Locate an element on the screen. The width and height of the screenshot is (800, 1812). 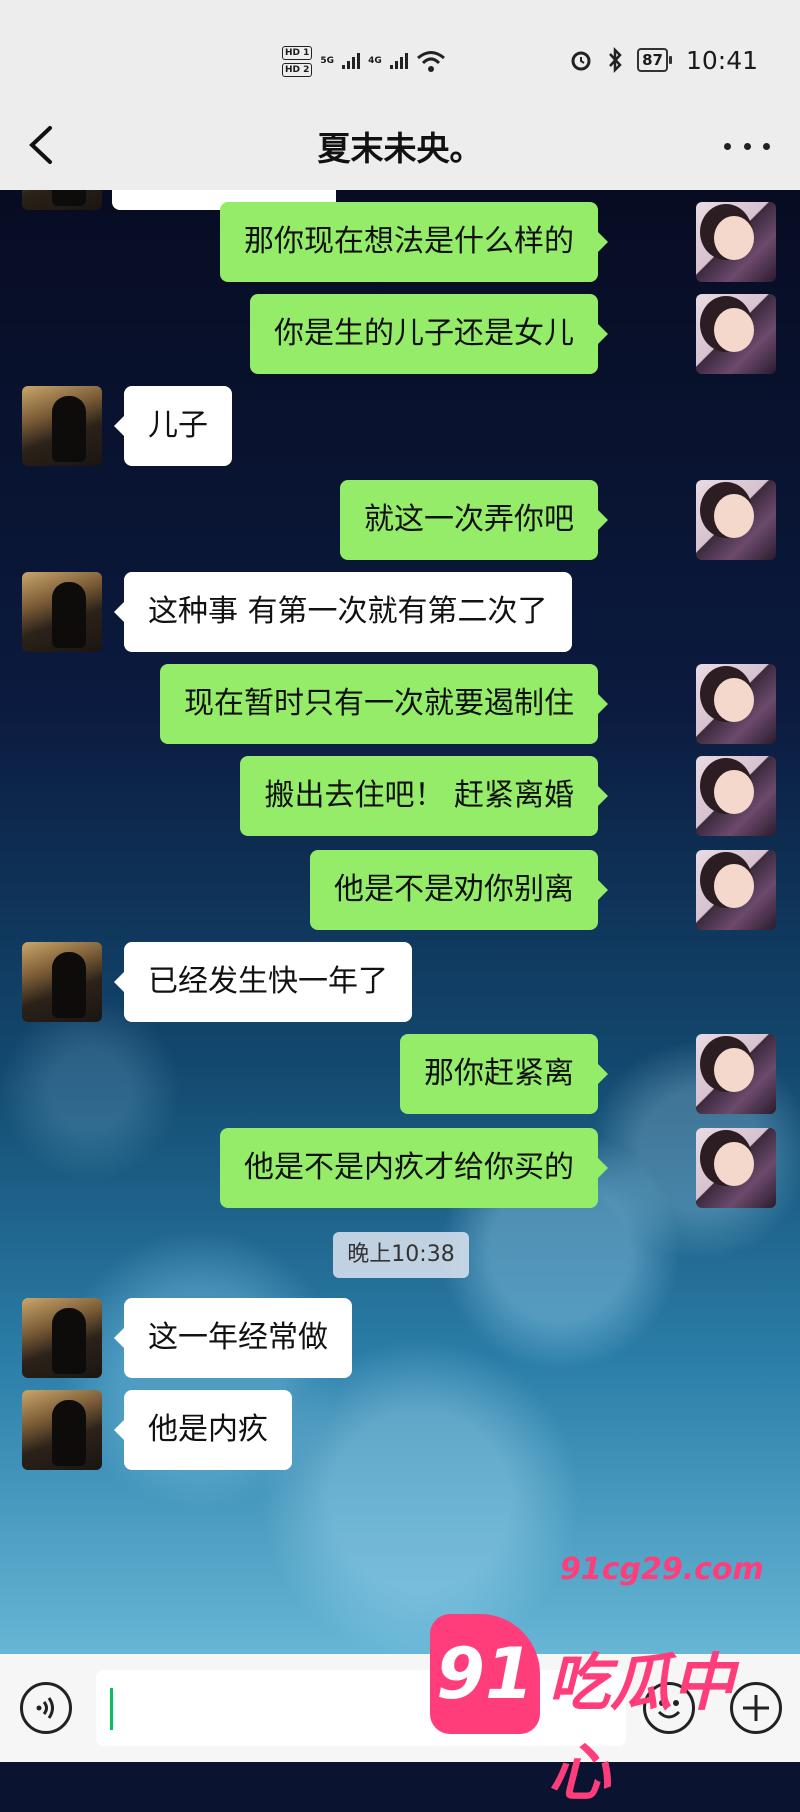
signal-group: HD 1 HD 2 5G 4G is located at coordinates (364, 61).